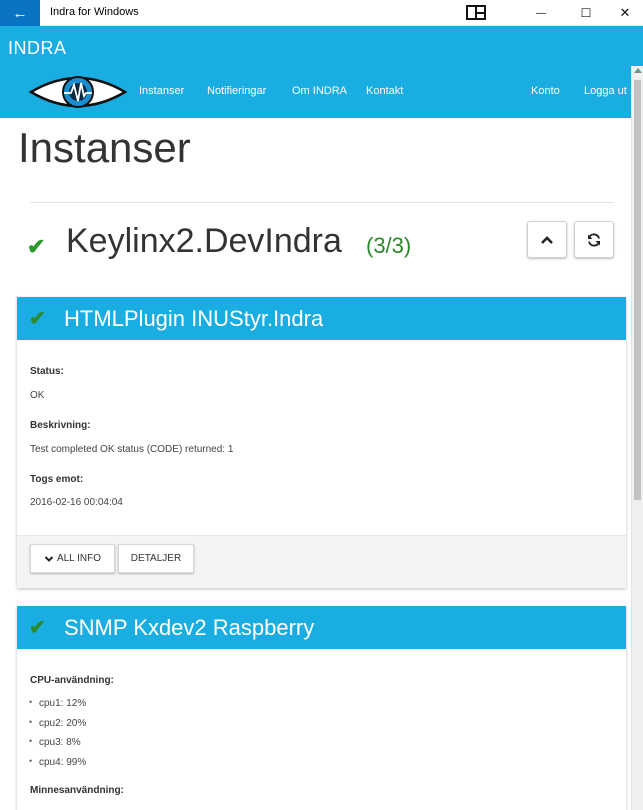 The height and width of the screenshot is (810, 643). What do you see at coordinates (51, 707) in the screenshot?
I see `list-item: cpu1: 12%` at bounding box center [51, 707].